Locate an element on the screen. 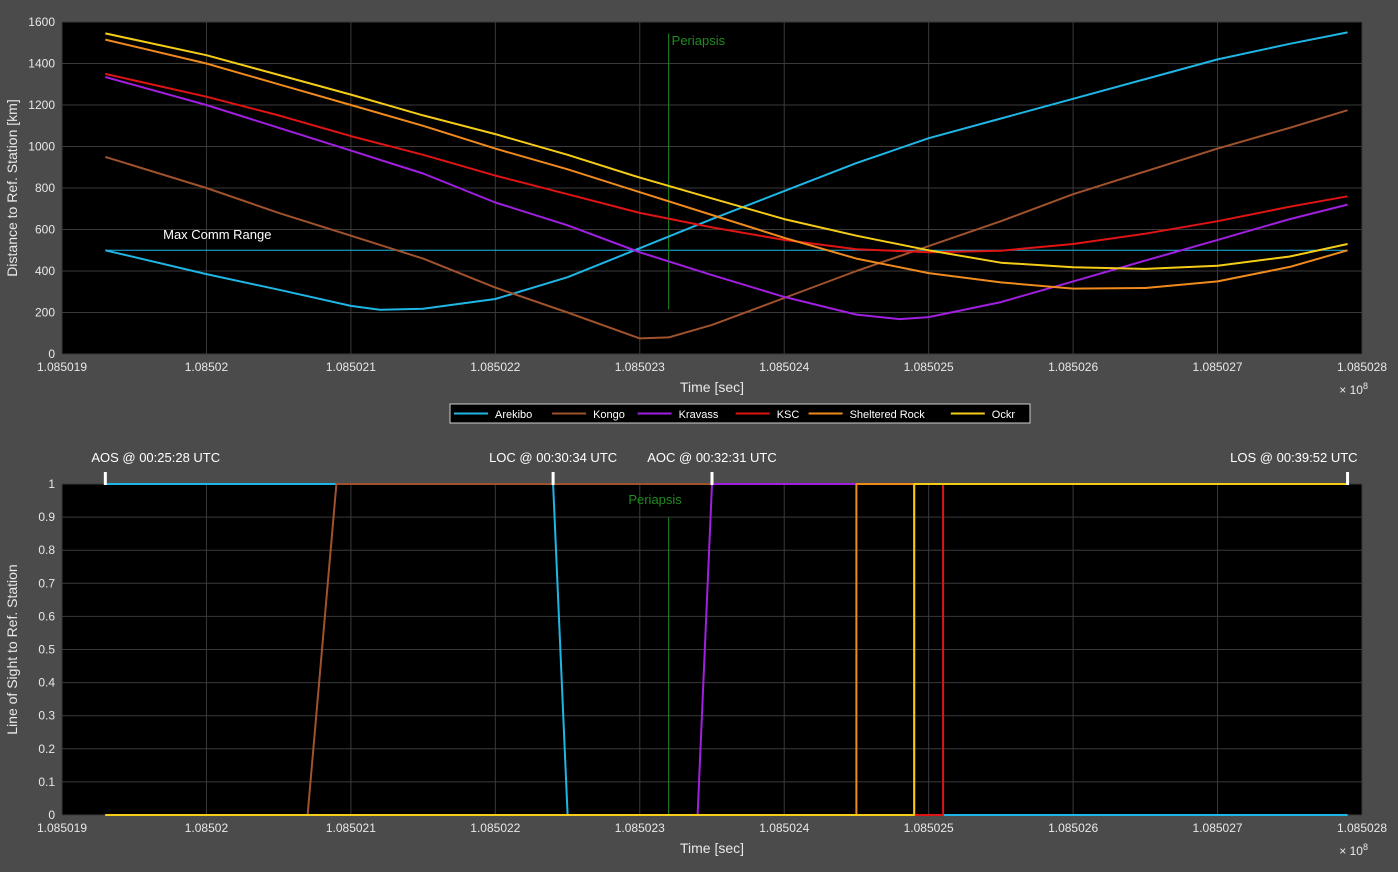  y-tick-label: 1200 is located at coordinates (41, 105).